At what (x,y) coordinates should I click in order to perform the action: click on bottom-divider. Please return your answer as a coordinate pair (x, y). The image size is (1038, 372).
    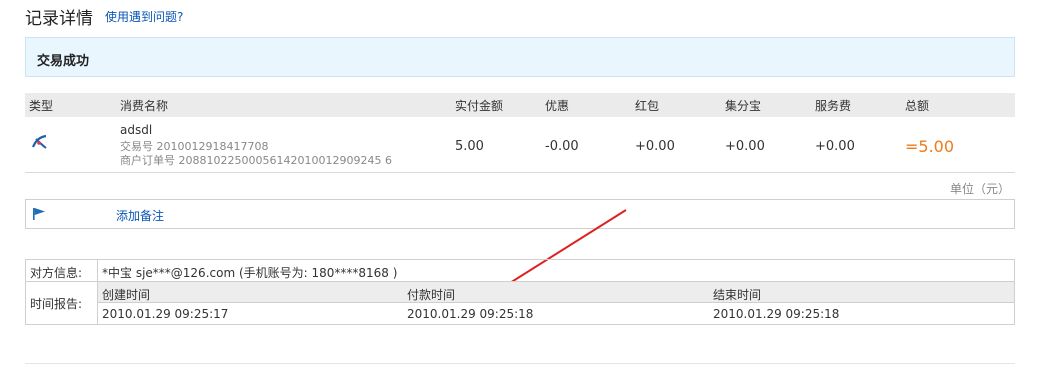
    Looking at the image, I should click on (520, 363).